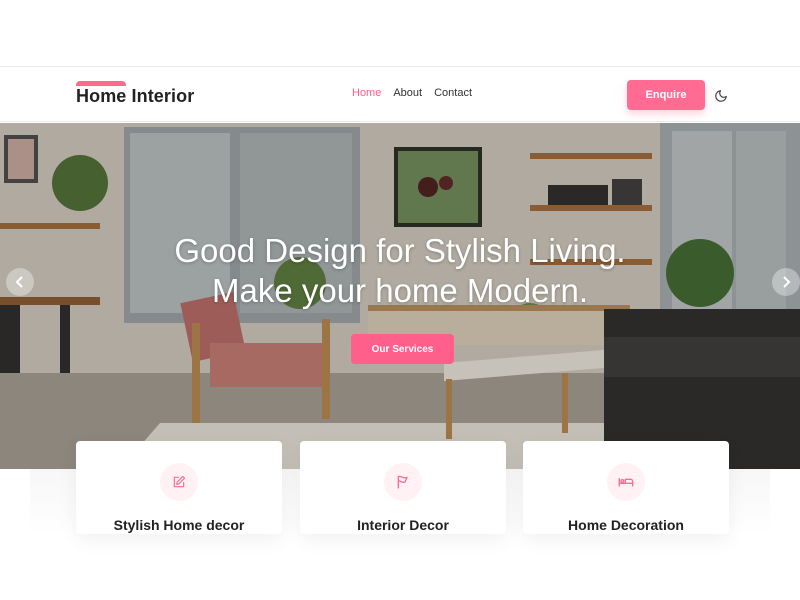 This screenshot has height=600, width=800. I want to click on enquire-button: Enquire, so click(666, 95).